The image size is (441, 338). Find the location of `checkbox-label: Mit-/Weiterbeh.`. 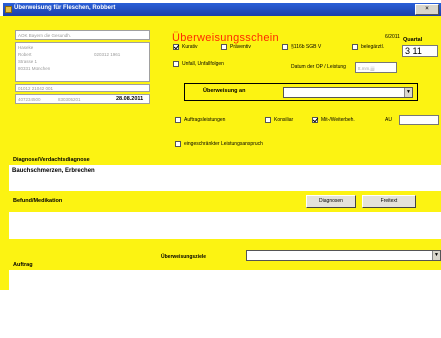

checkbox-label: Mit-/Weiterbeh. is located at coordinates (338, 120).